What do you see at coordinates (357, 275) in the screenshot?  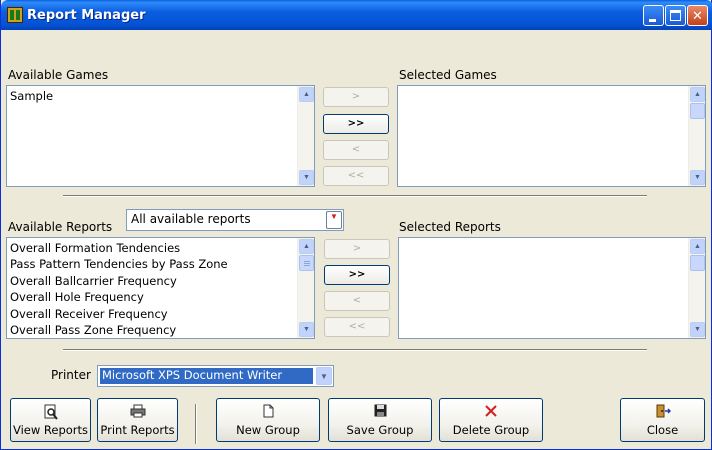 I see `add-all-reports-button: >>` at bounding box center [357, 275].